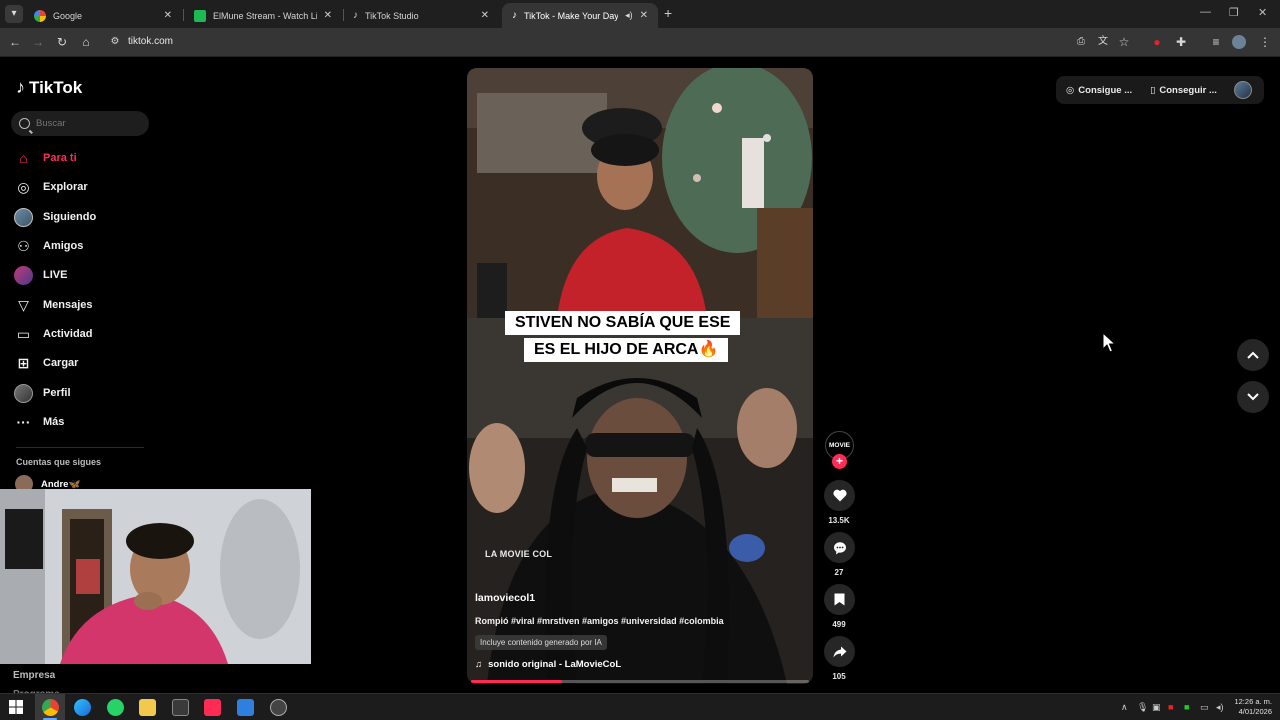 The width and height of the screenshot is (1280, 720). I want to click on clock-date: 4/01/2026, so click(1255, 711).